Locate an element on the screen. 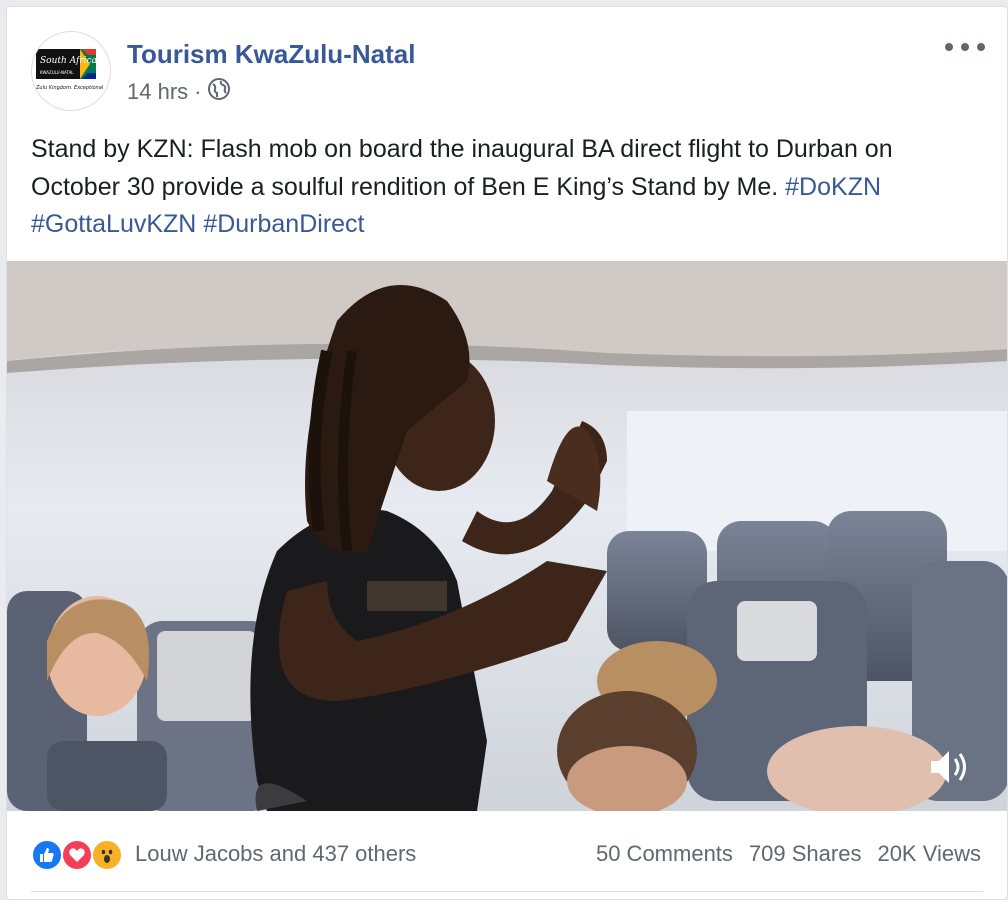 Image resolution: width=1008 pixels, height=900 pixels. logo-sub: KWAZULU-NATAL is located at coordinates (57, 72).